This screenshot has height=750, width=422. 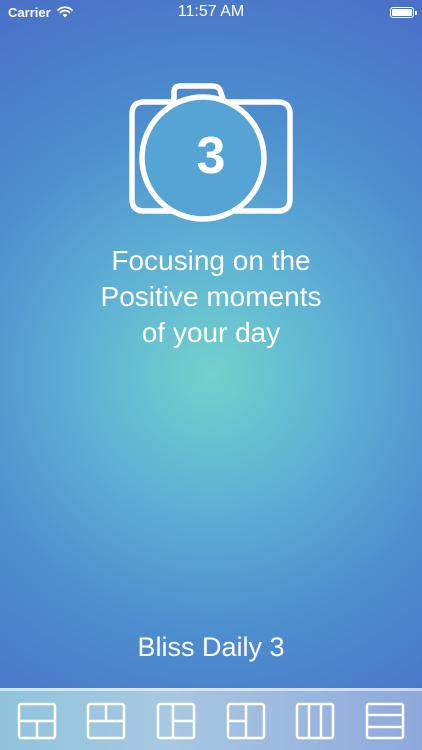 I want to click on layout-top-big-two-bottom-icon, so click(x=37, y=720).